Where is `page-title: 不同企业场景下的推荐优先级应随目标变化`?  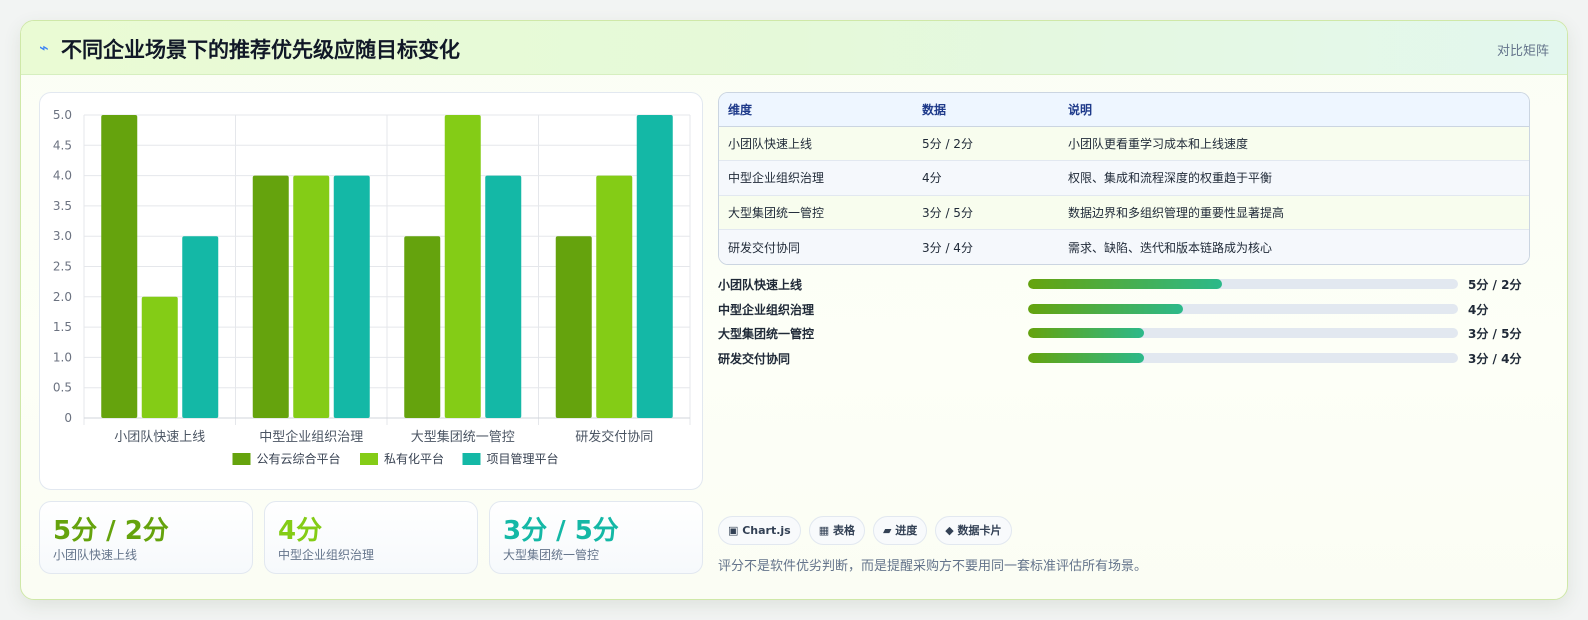
page-title: 不同企业场景下的推荐优先级应随目标变化 is located at coordinates (260, 50).